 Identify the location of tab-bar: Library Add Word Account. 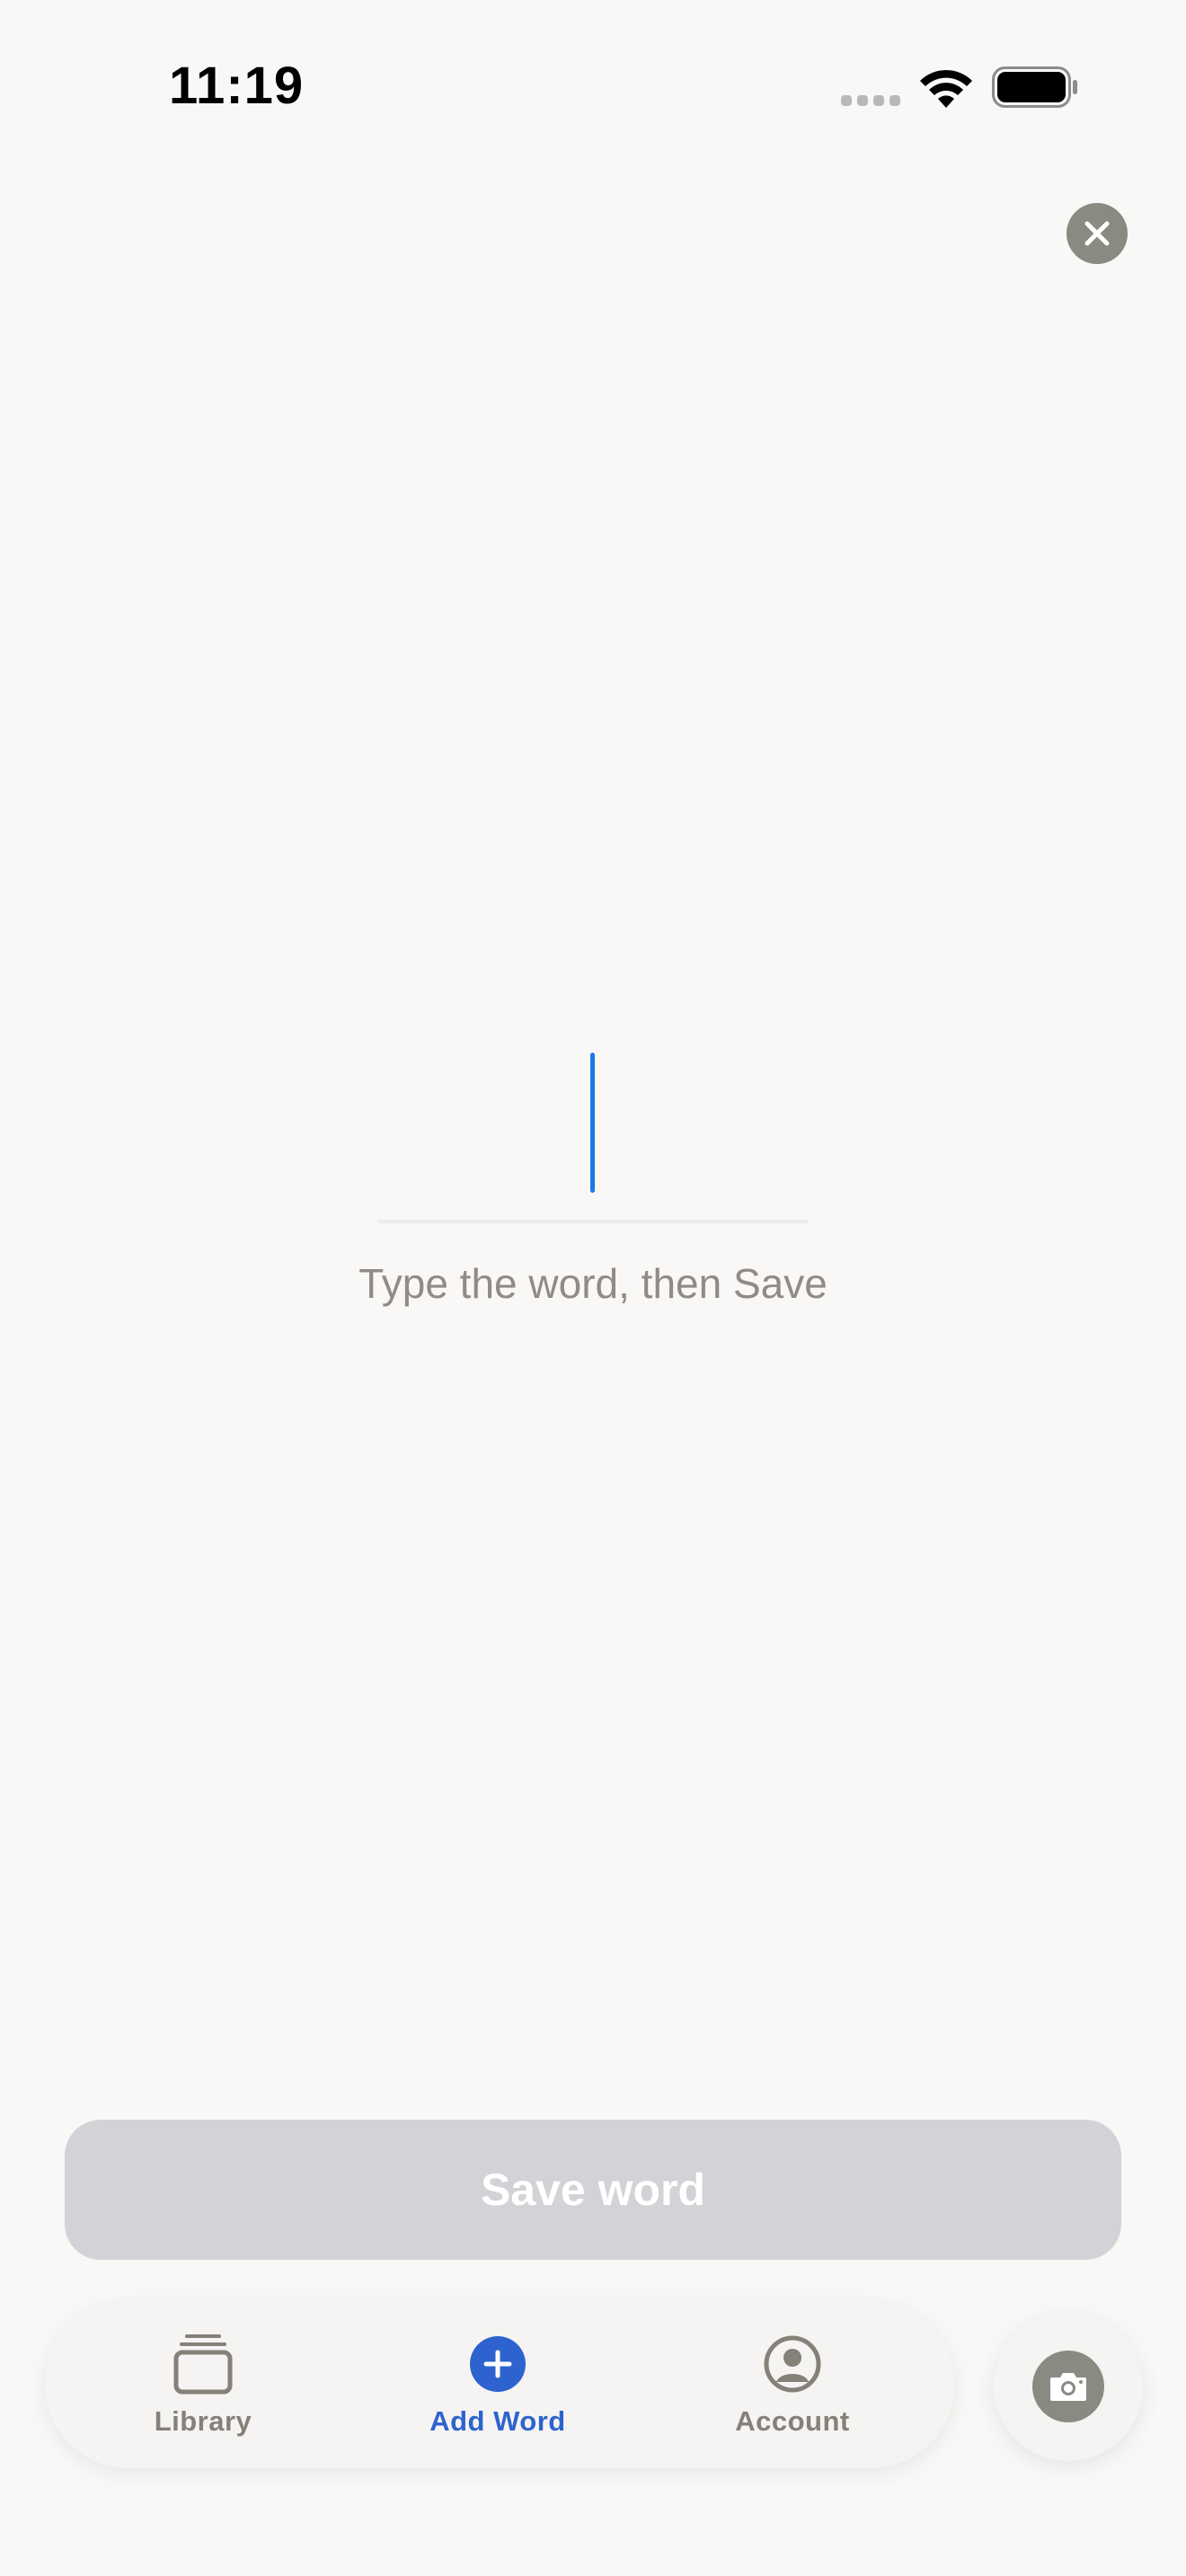
(499, 2384).